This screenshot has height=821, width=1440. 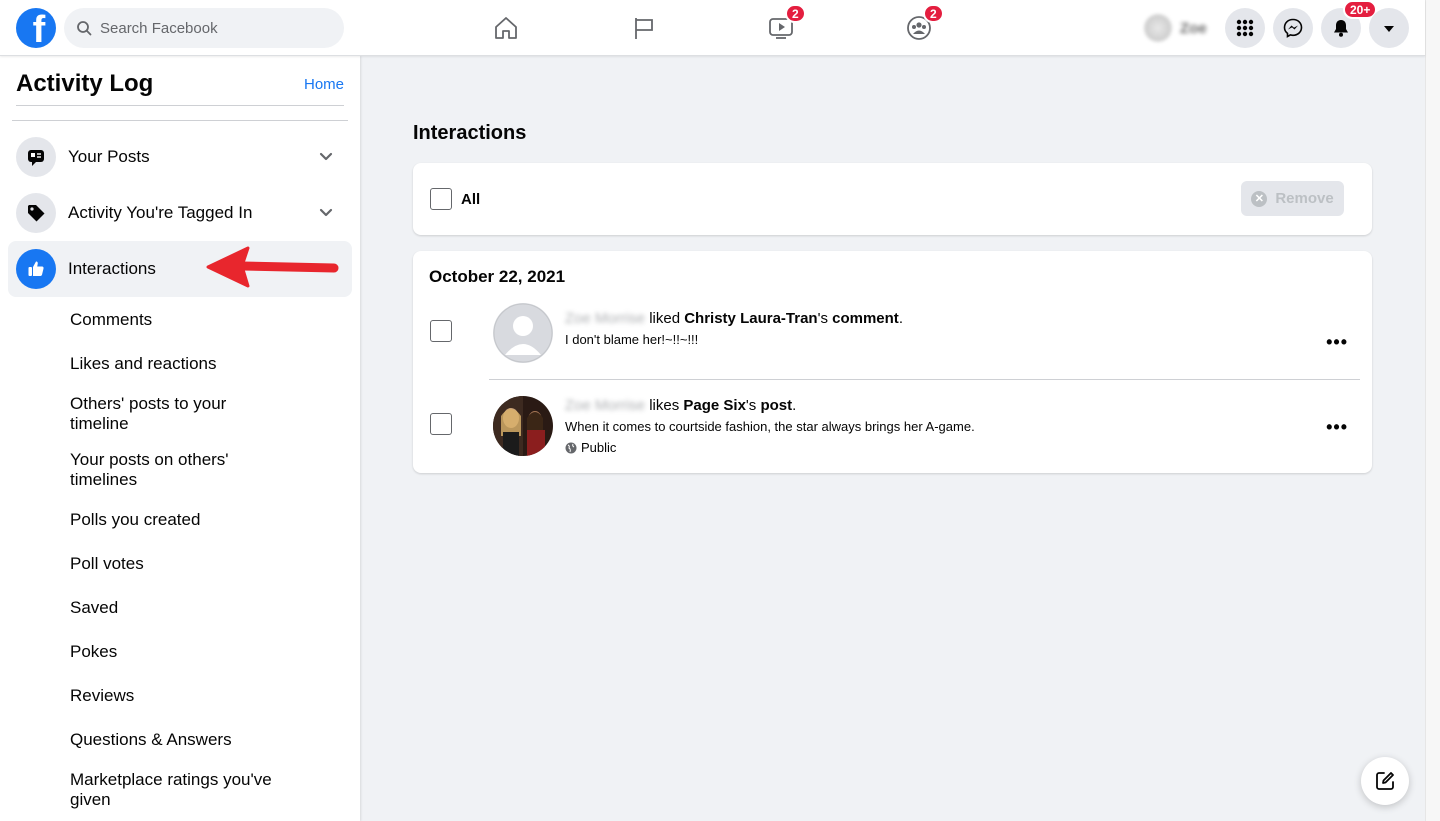 I want to click on watch-badge: 2, so click(x=795, y=13).